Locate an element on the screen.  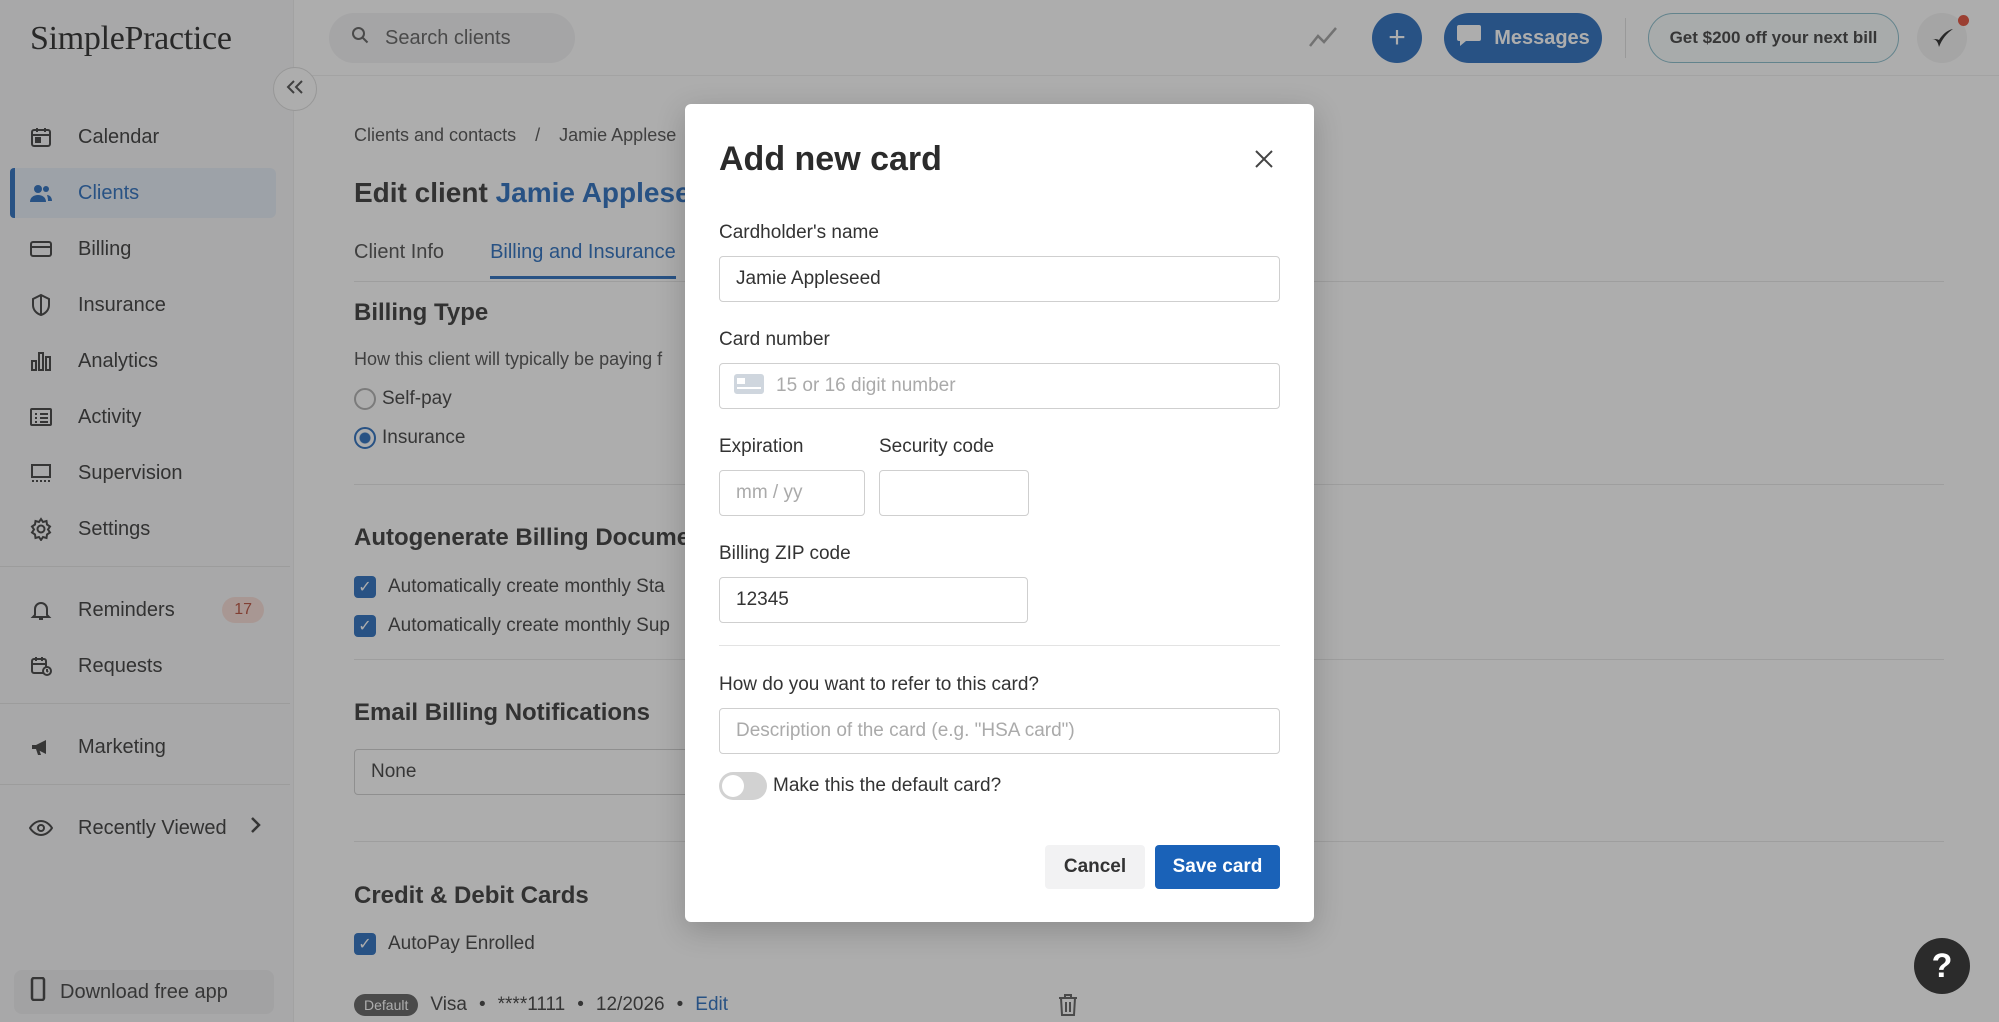
help-button: ? is located at coordinates (1942, 966).